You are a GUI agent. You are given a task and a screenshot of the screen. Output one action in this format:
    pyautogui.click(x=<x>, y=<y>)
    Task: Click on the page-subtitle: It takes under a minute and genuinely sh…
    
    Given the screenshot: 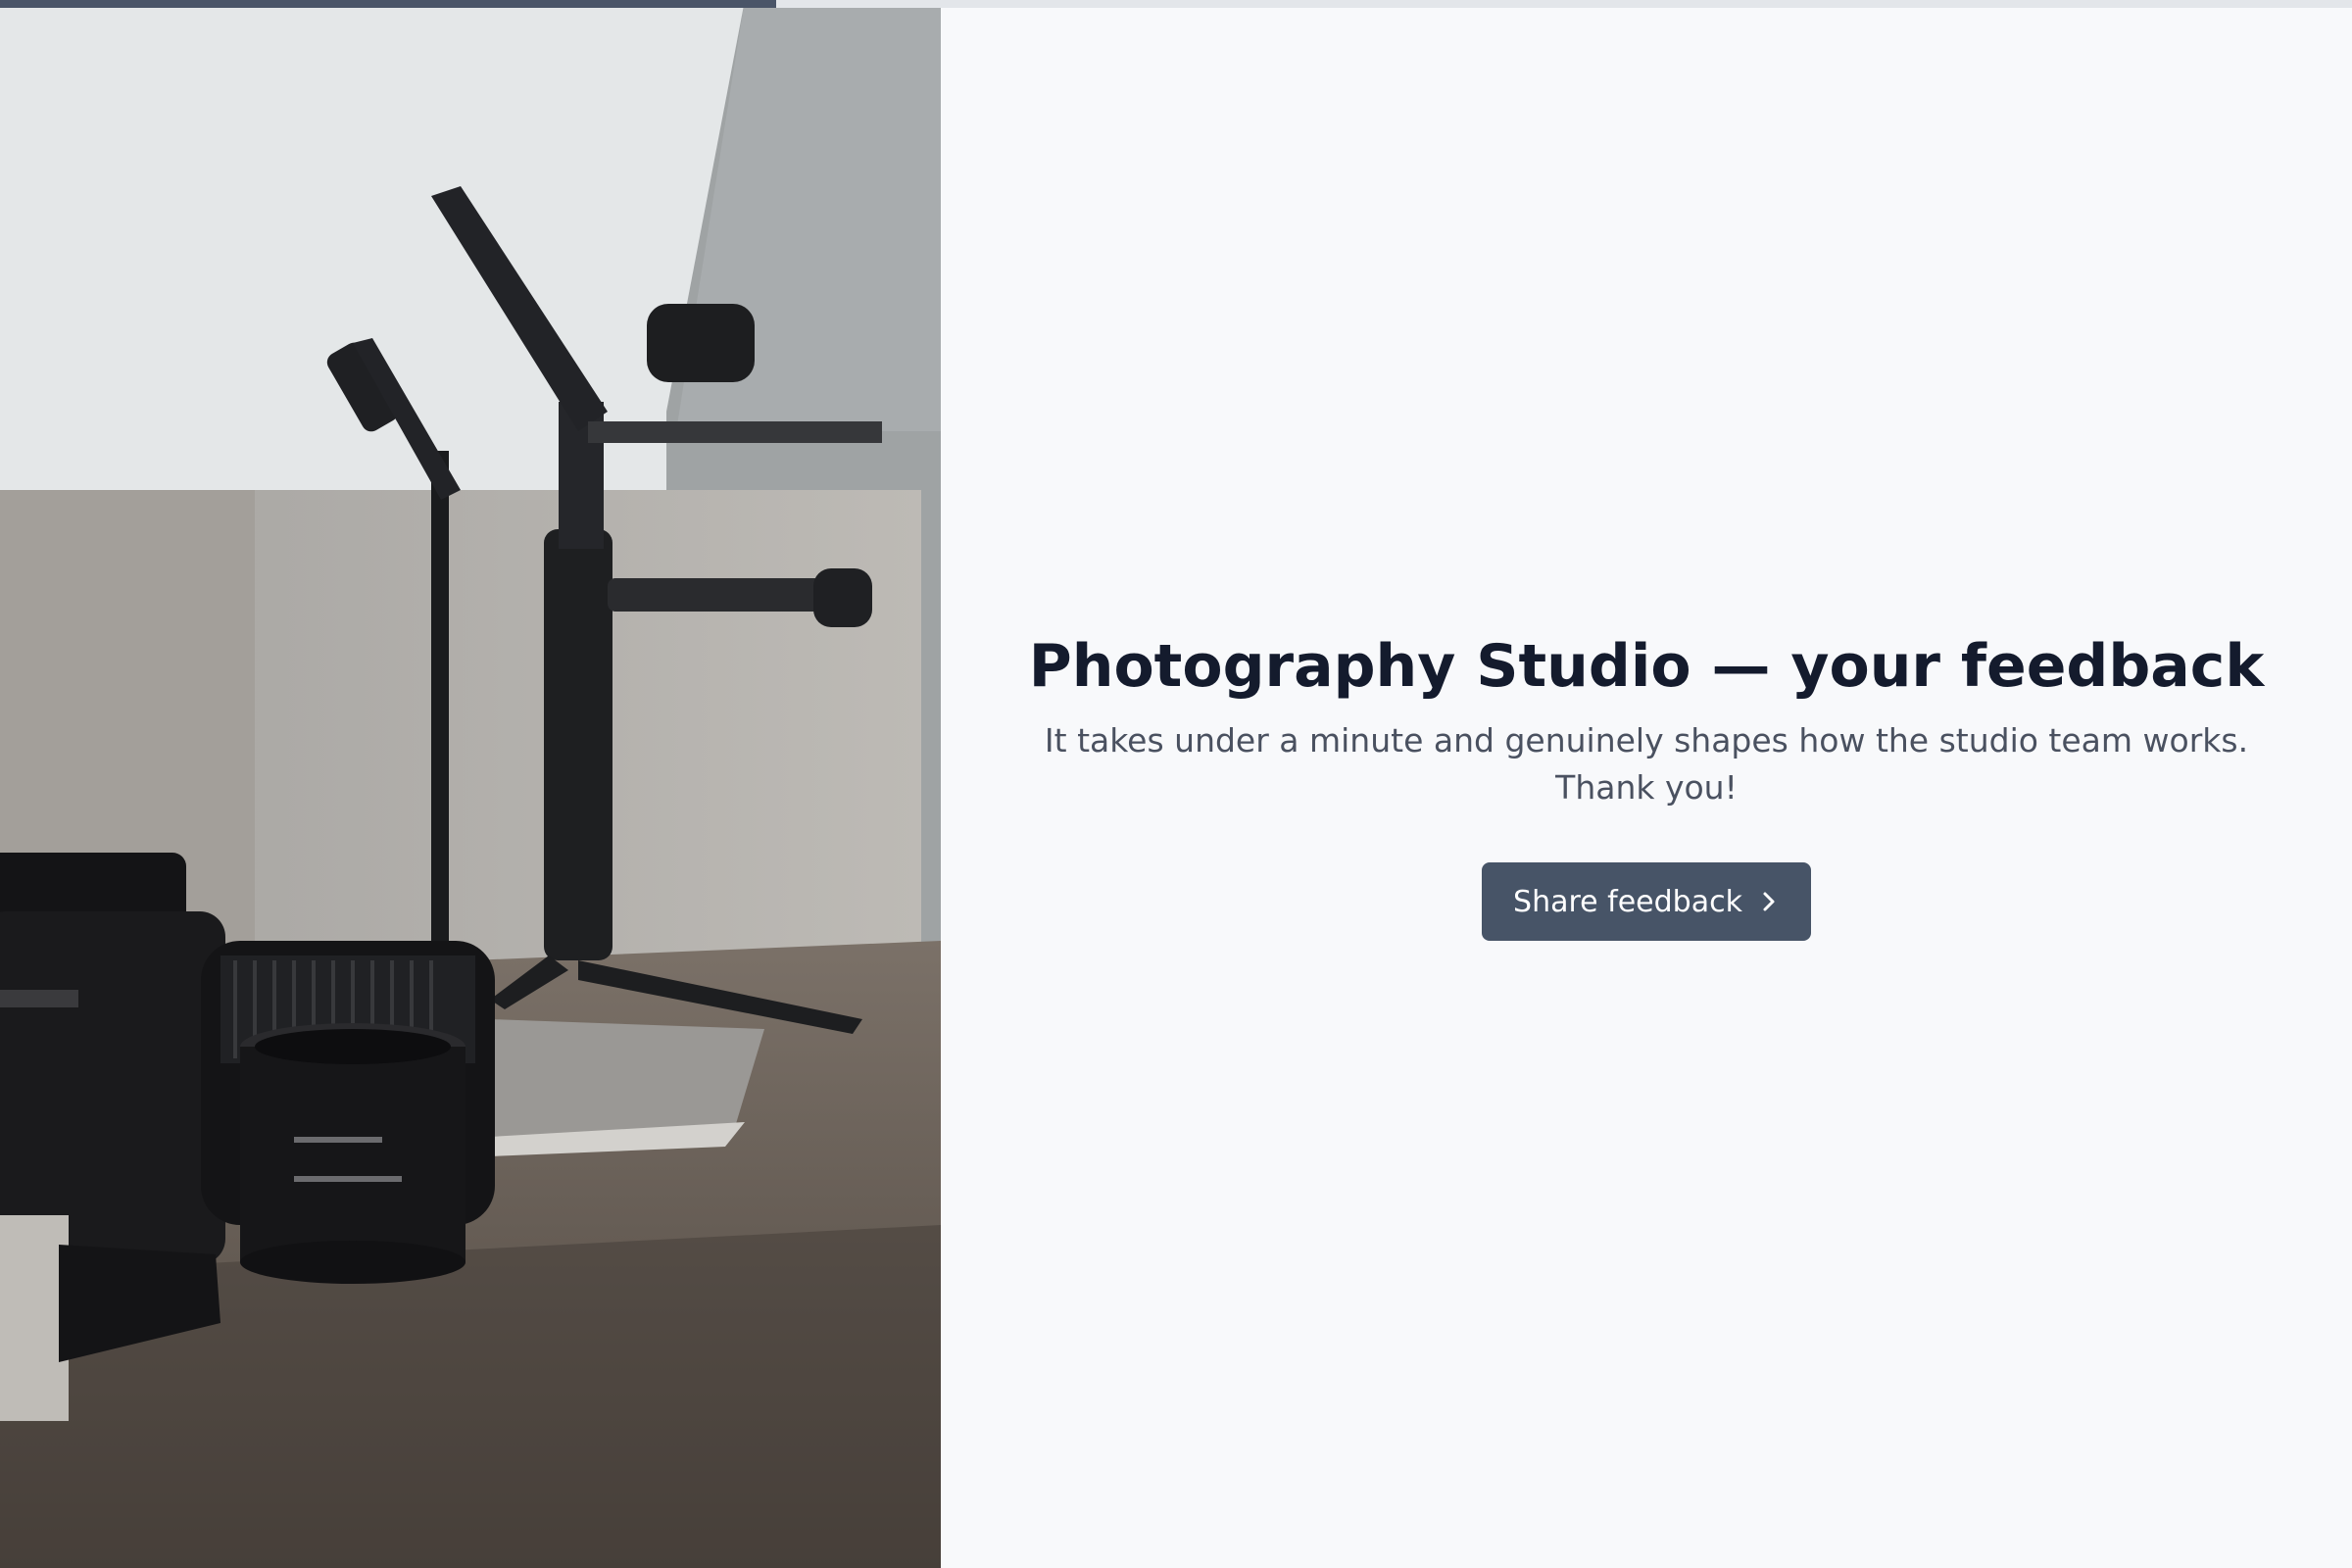 What is the action you would take?
    pyautogui.click(x=1646, y=764)
    